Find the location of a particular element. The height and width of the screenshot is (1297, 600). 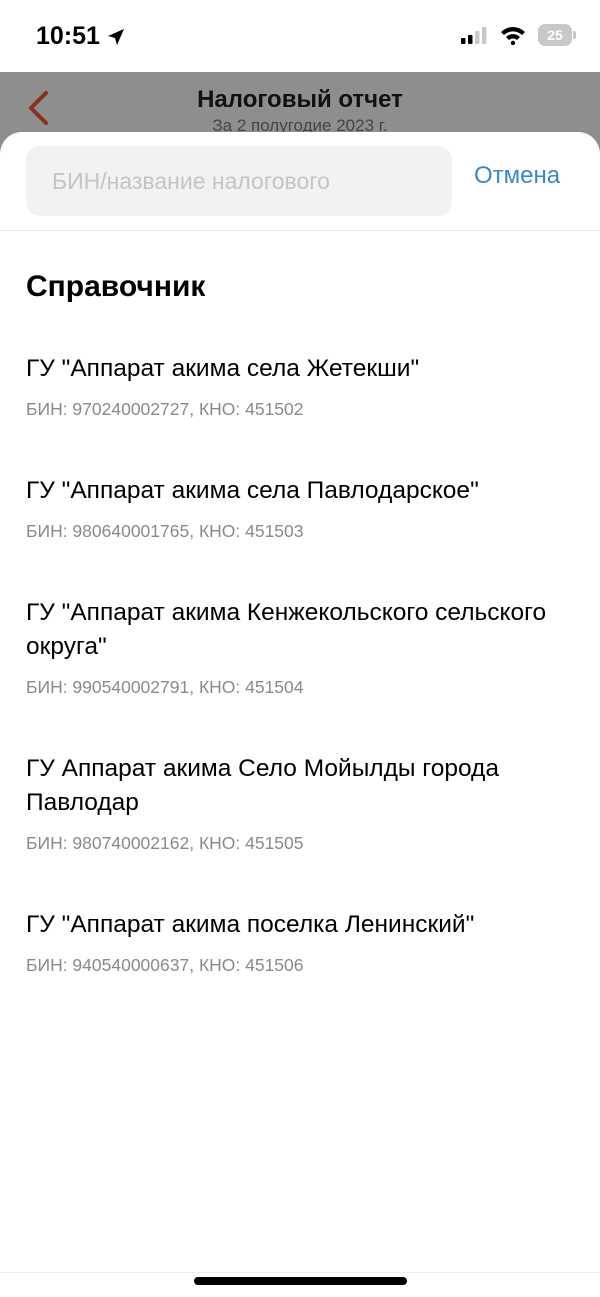

wifi-icon is located at coordinates (513, 36).